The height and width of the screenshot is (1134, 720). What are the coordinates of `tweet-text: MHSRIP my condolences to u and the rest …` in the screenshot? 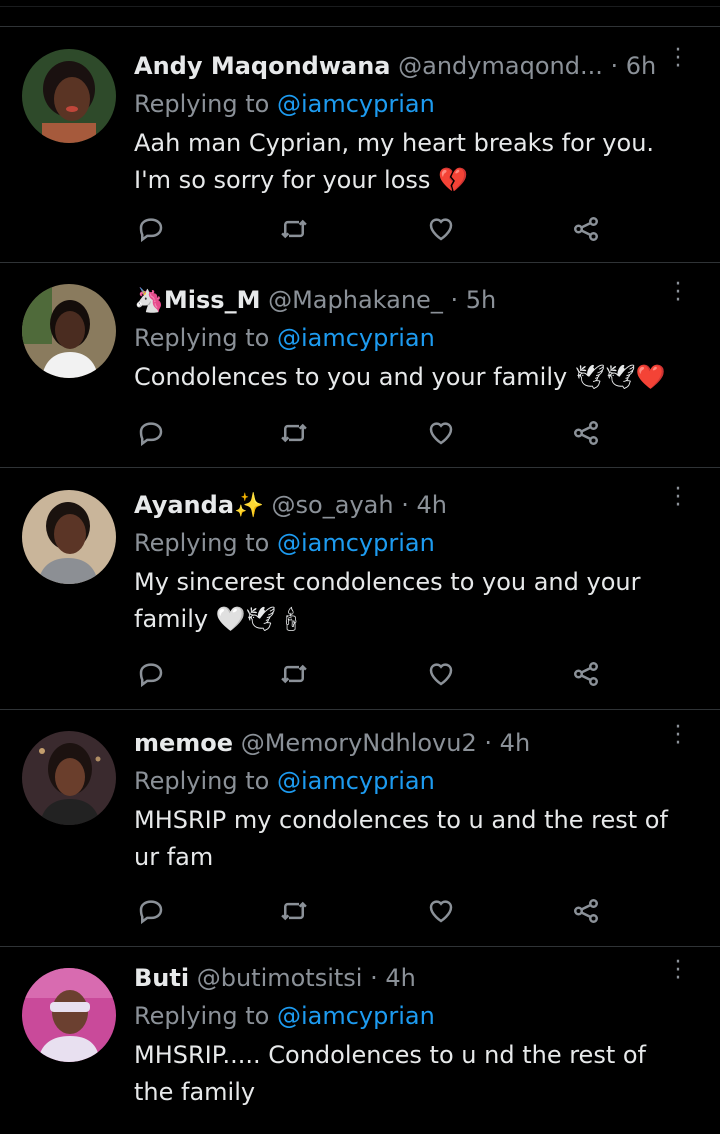 It's located at (421, 839).